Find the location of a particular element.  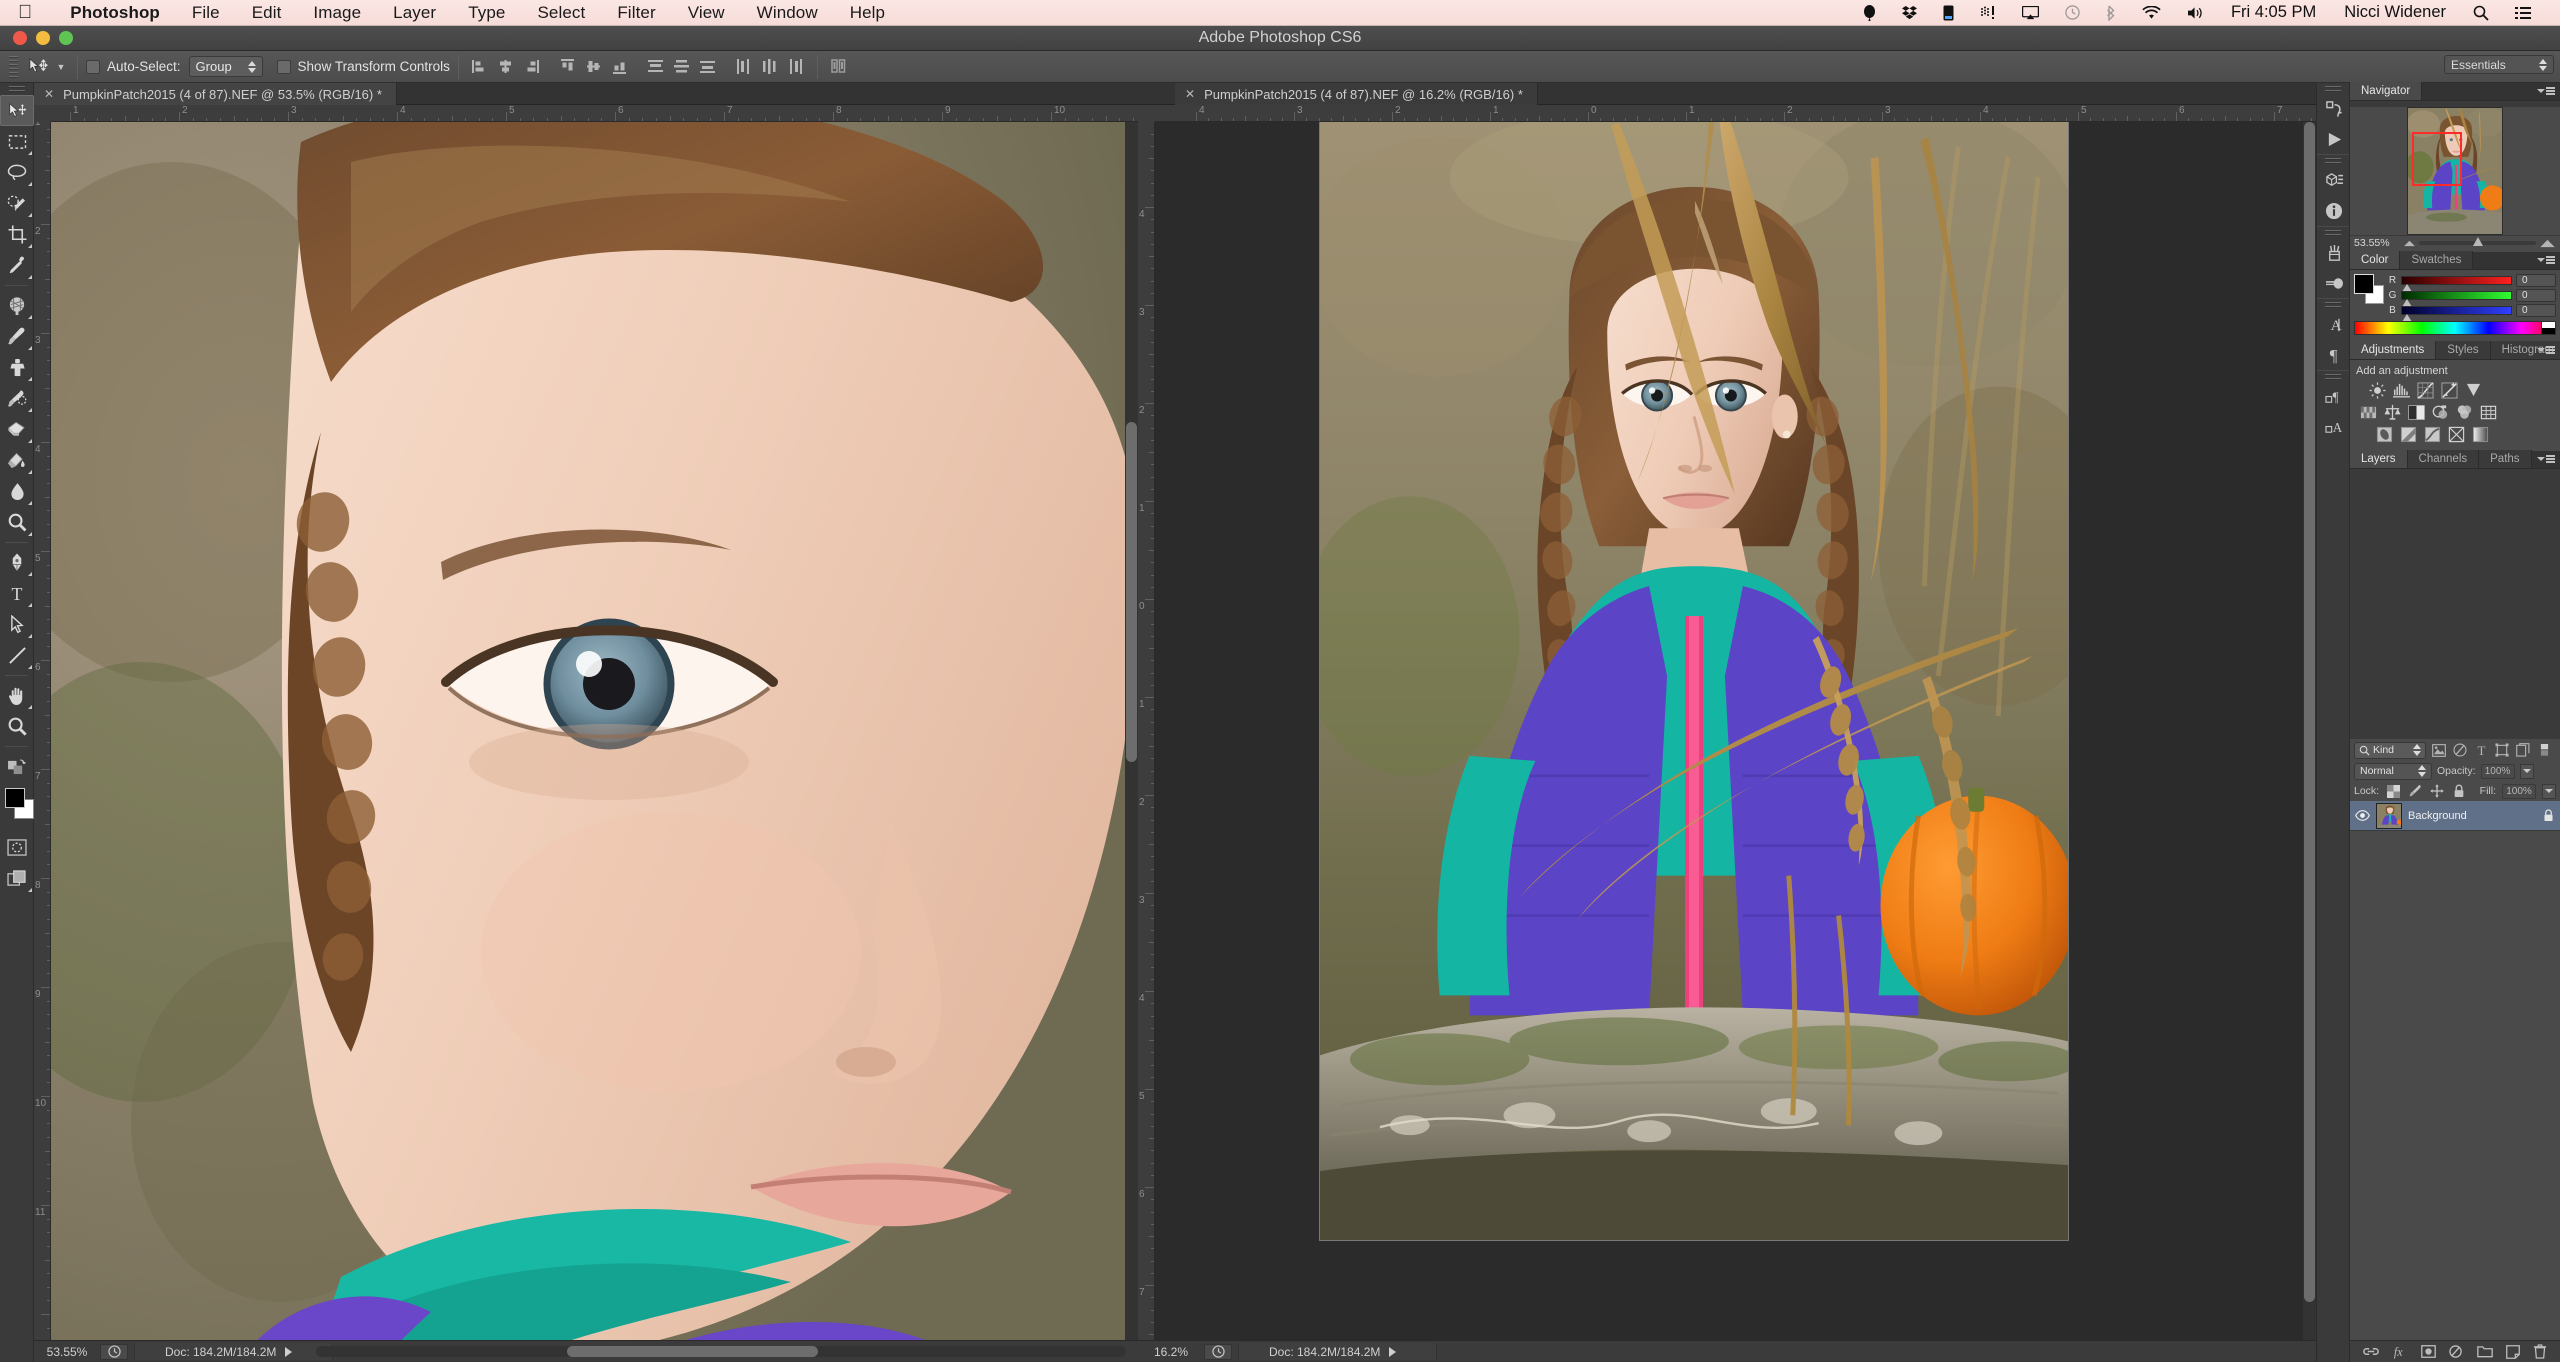

navigator-view-rectangle is located at coordinates (2437, 159).